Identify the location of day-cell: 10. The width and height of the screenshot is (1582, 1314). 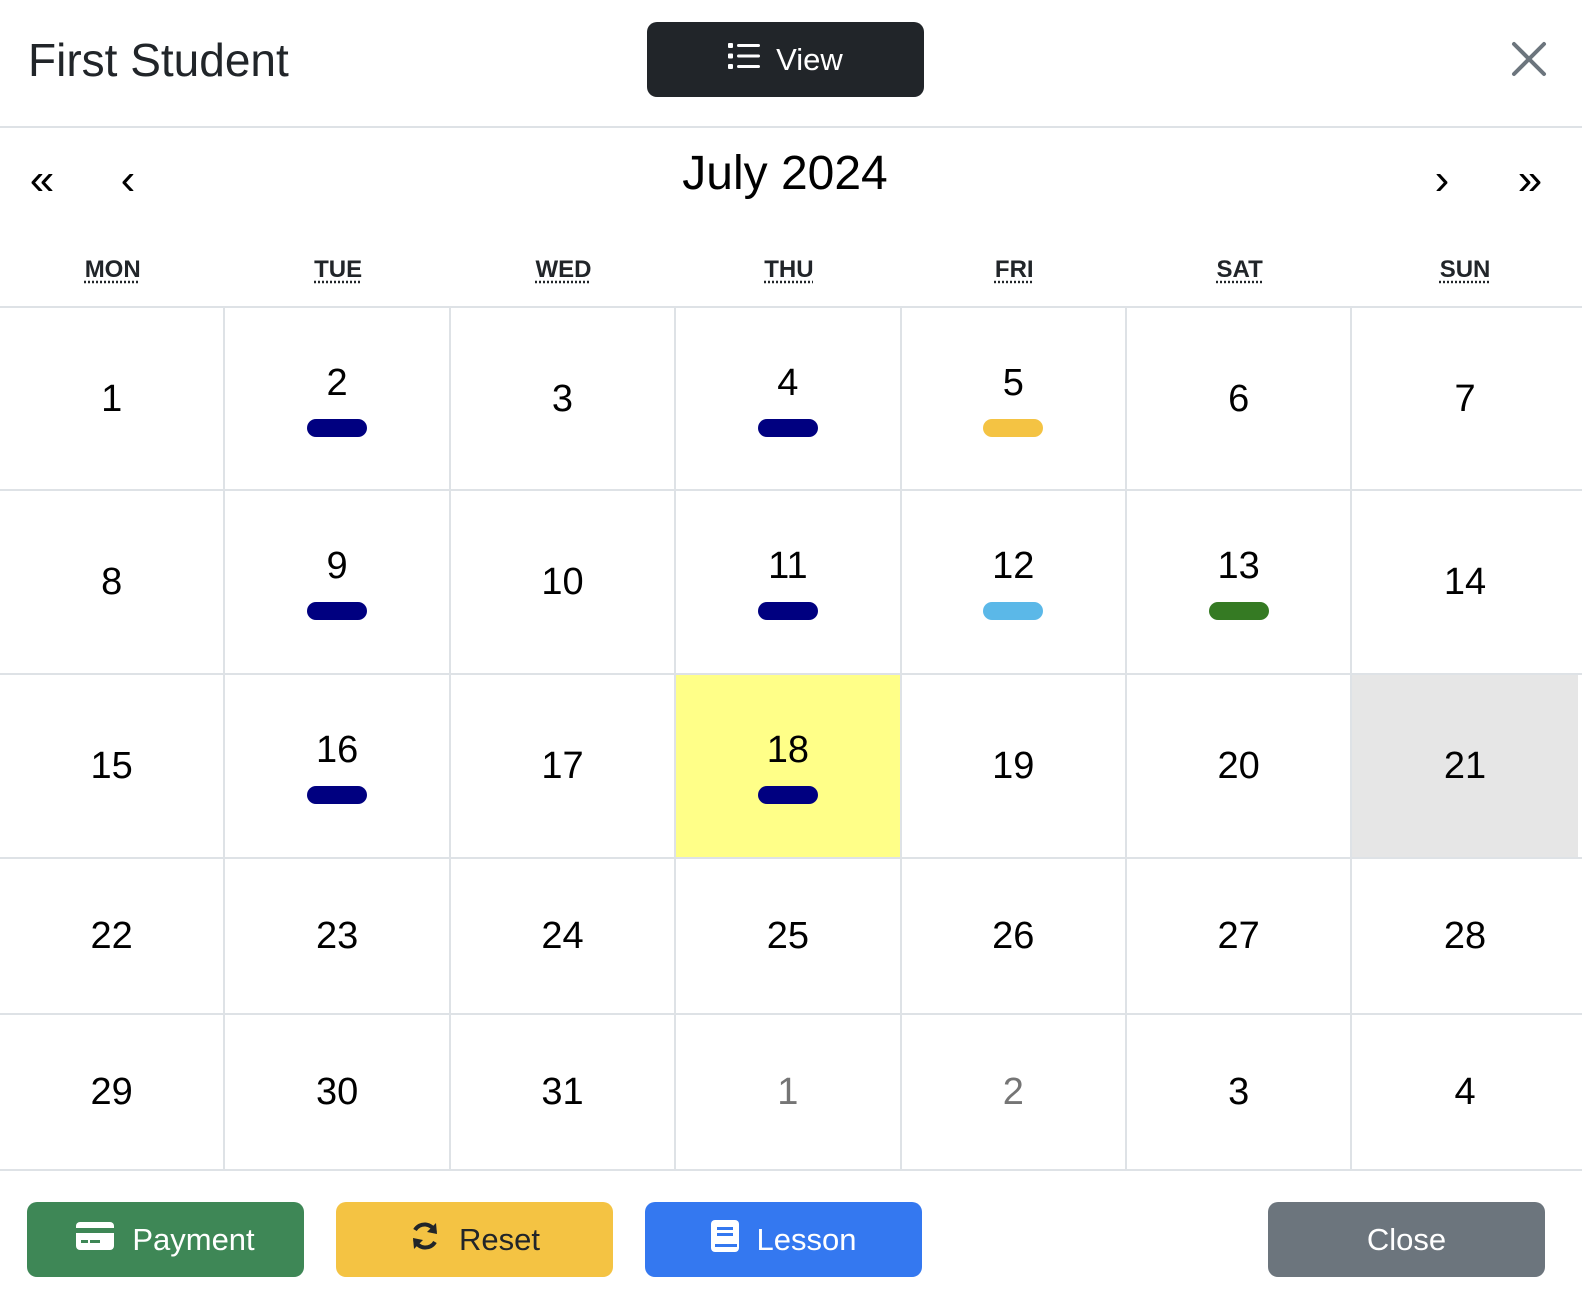
(564, 582).